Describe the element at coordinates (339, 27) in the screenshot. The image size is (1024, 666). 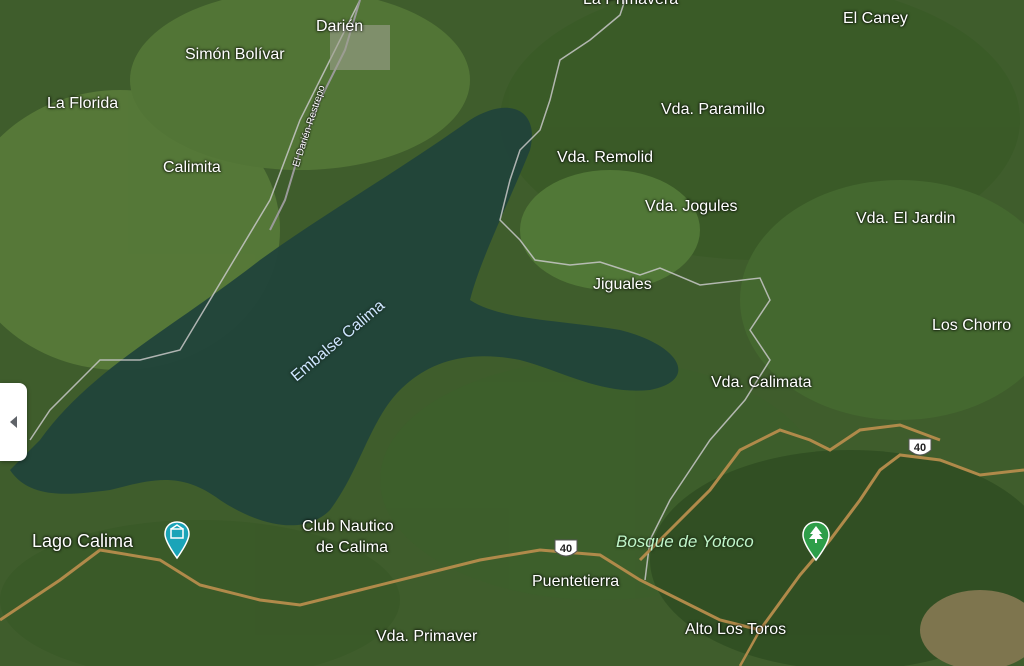
I see `place-darien: Darién` at that location.